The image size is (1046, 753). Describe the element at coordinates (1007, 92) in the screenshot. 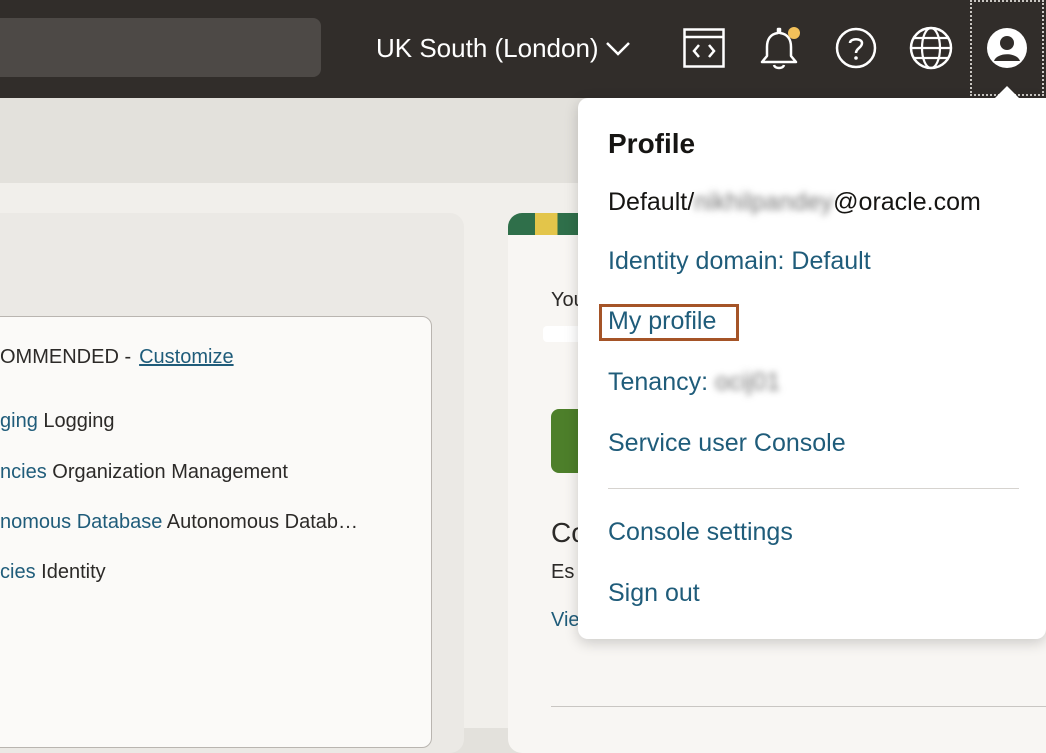

I see `dropdown-caret` at that location.